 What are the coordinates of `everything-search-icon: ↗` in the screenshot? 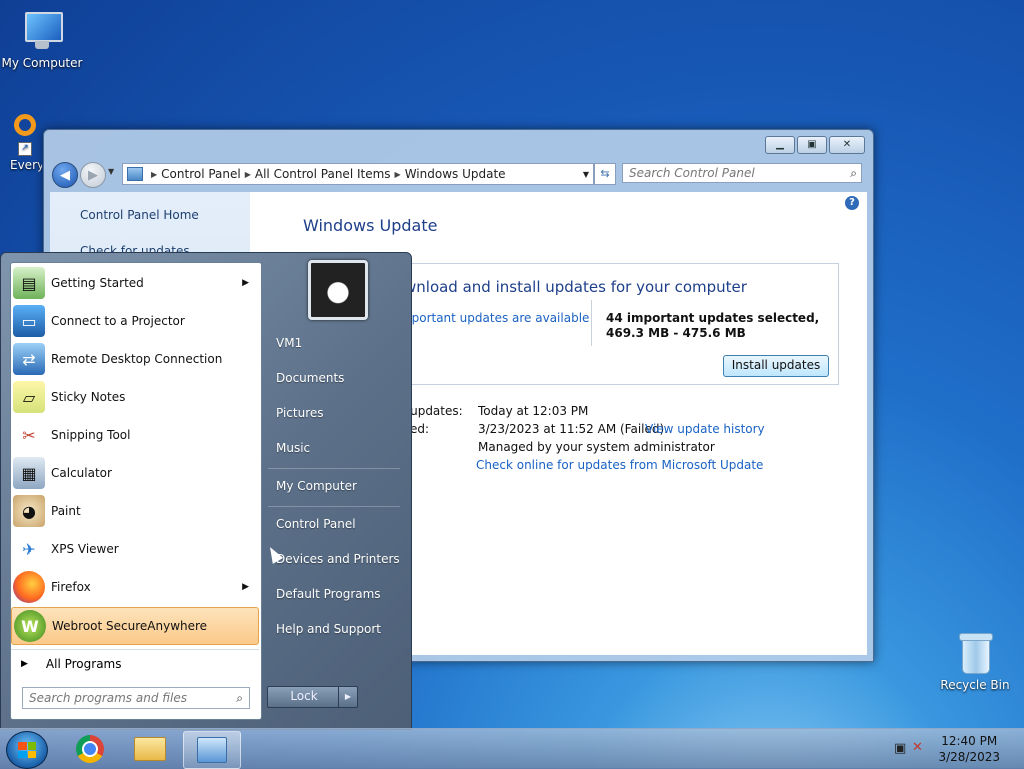 It's located at (21, 134).